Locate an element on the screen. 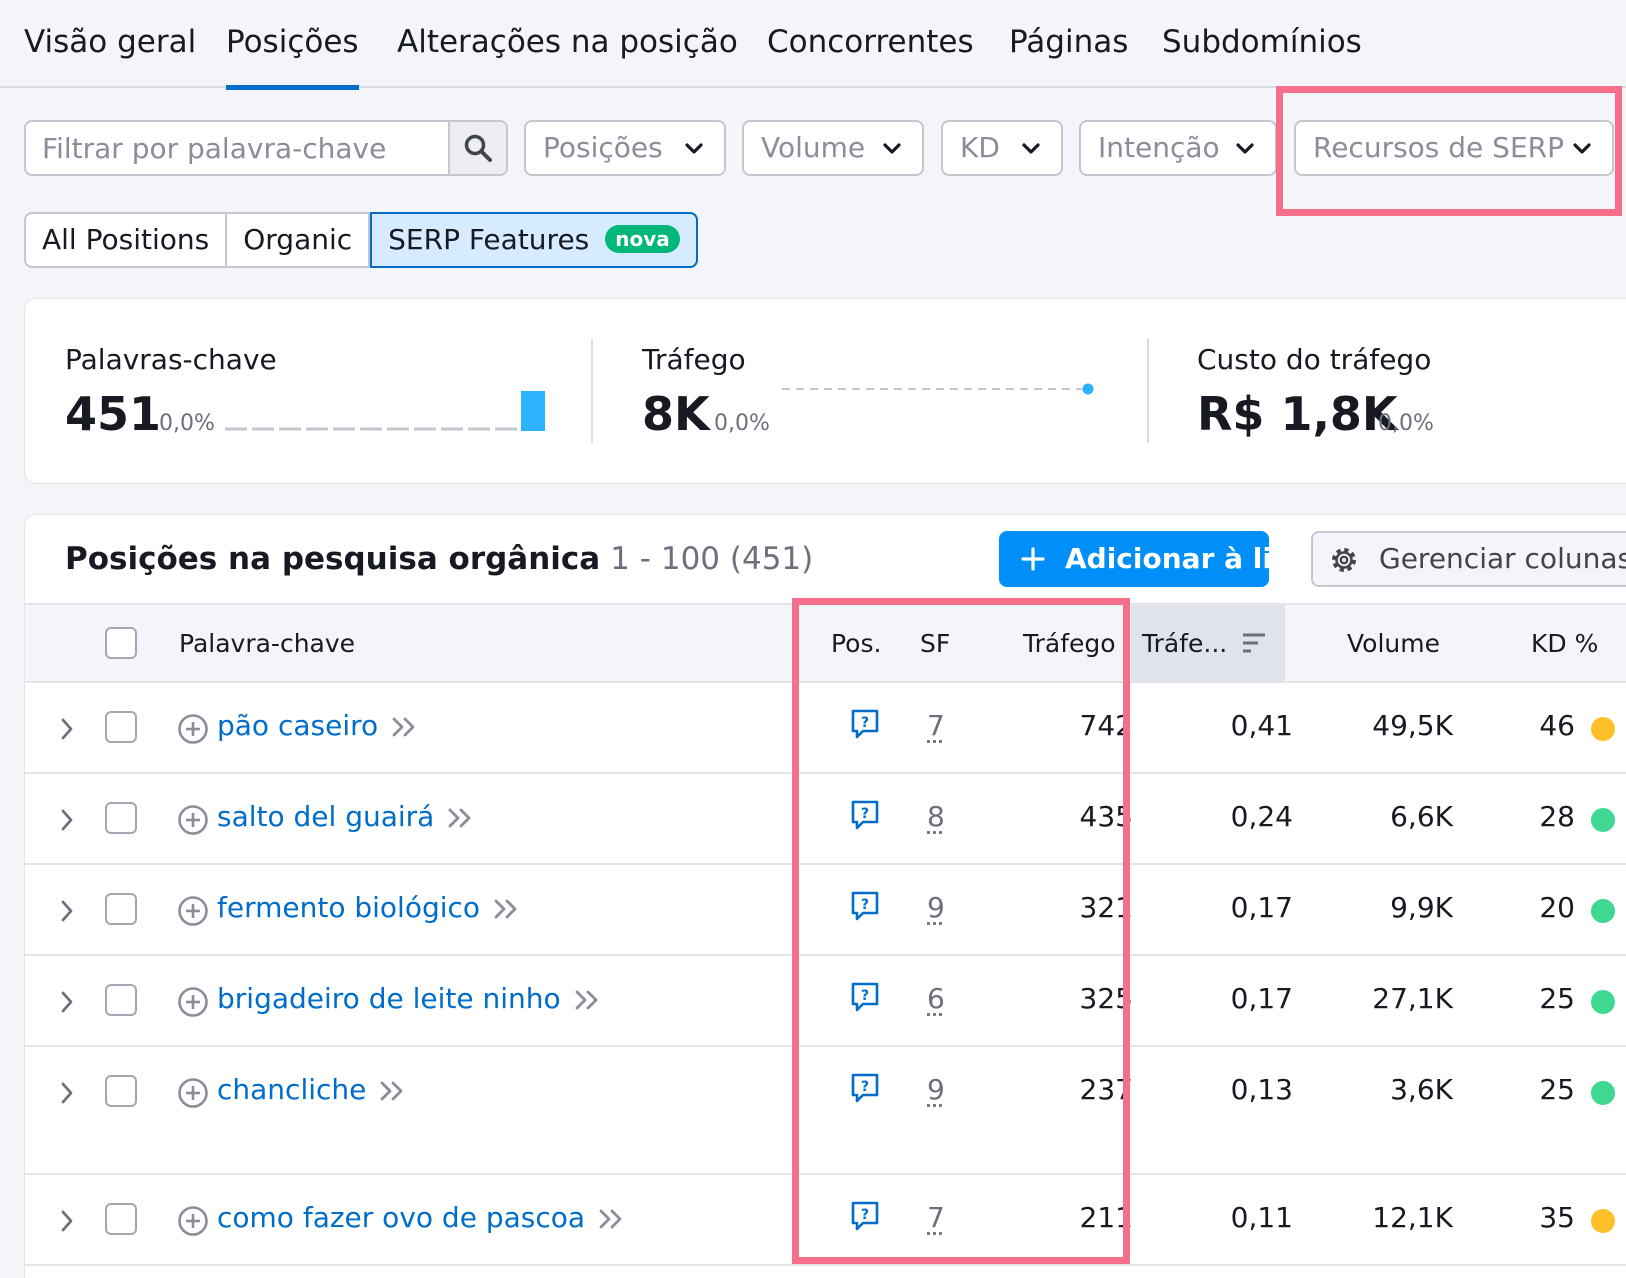 The height and width of the screenshot is (1278, 1626). kd-dropdown: KD is located at coordinates (1002, 148).